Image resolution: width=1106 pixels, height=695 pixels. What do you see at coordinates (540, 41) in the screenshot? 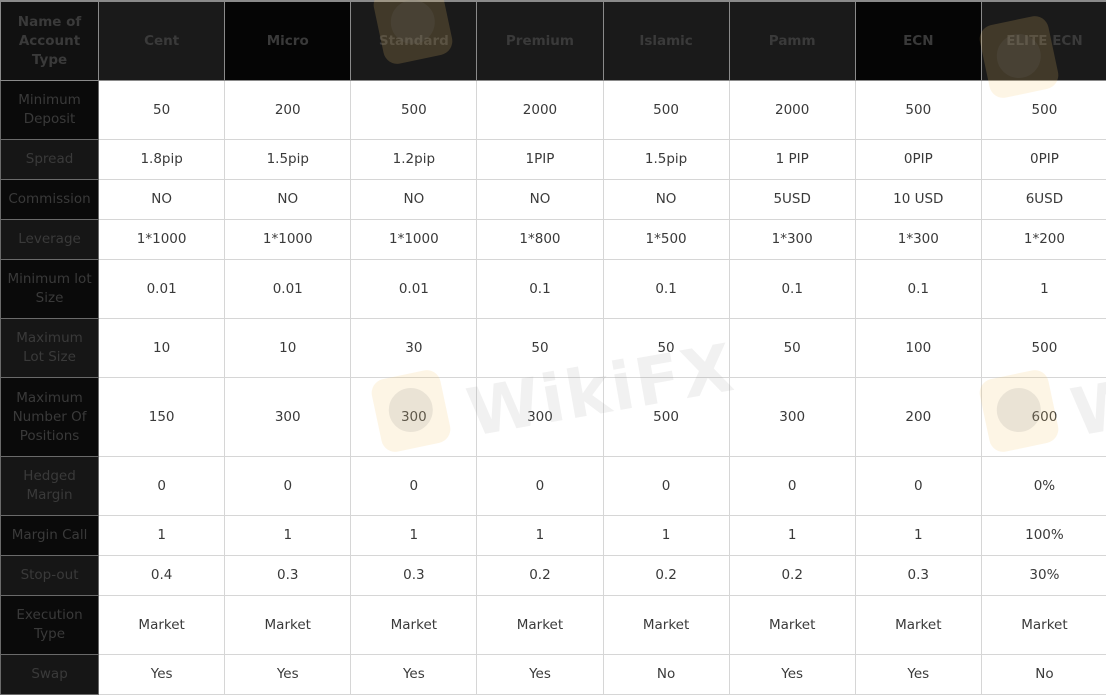
I see `column-header-premium: Premium` at bounding box center [540, 41].